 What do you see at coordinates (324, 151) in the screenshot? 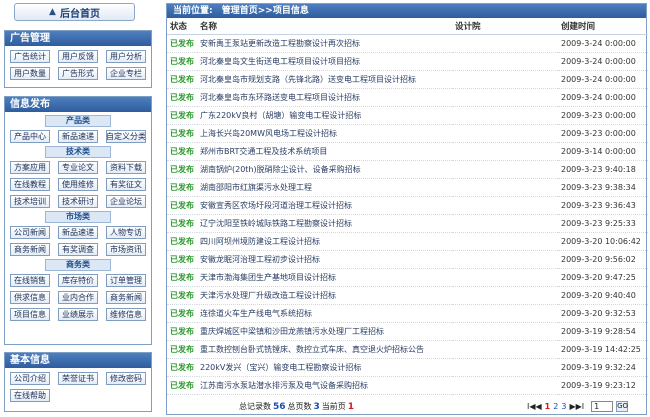
I see `name-link: 郑州市BRT交通工程及技术系统项目` at bounding box center [324, 151].